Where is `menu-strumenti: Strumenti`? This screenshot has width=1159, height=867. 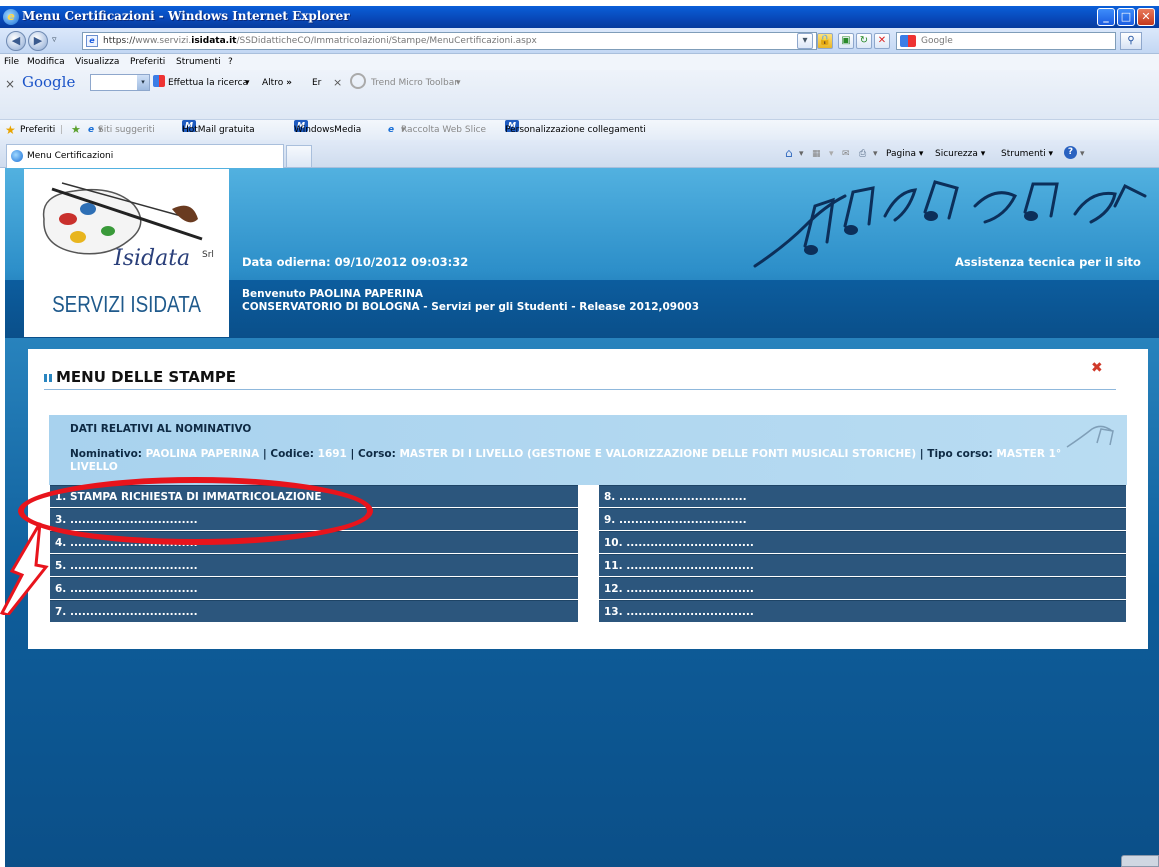 menu-strumenti: Strumenti is located at coordinates (198, 62).